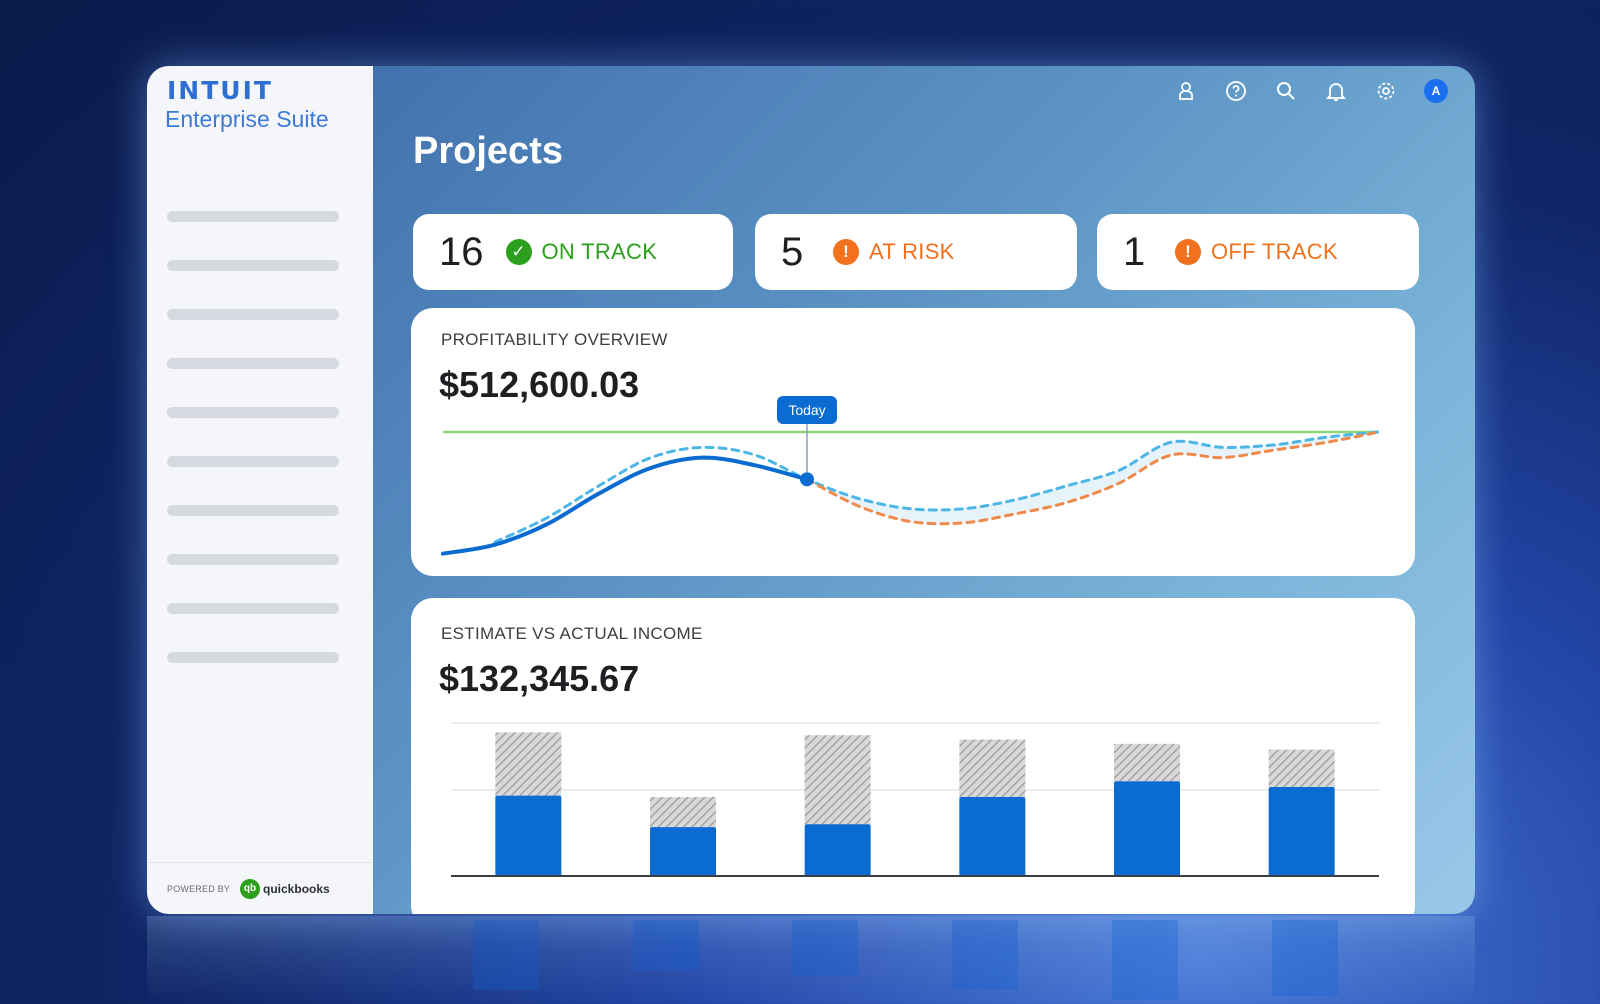 The image size is (1600, 1004). What do you see at coordinates (806, 410) in the screenshot?
I see `today-label: Today` at bounding box center [806, 410].